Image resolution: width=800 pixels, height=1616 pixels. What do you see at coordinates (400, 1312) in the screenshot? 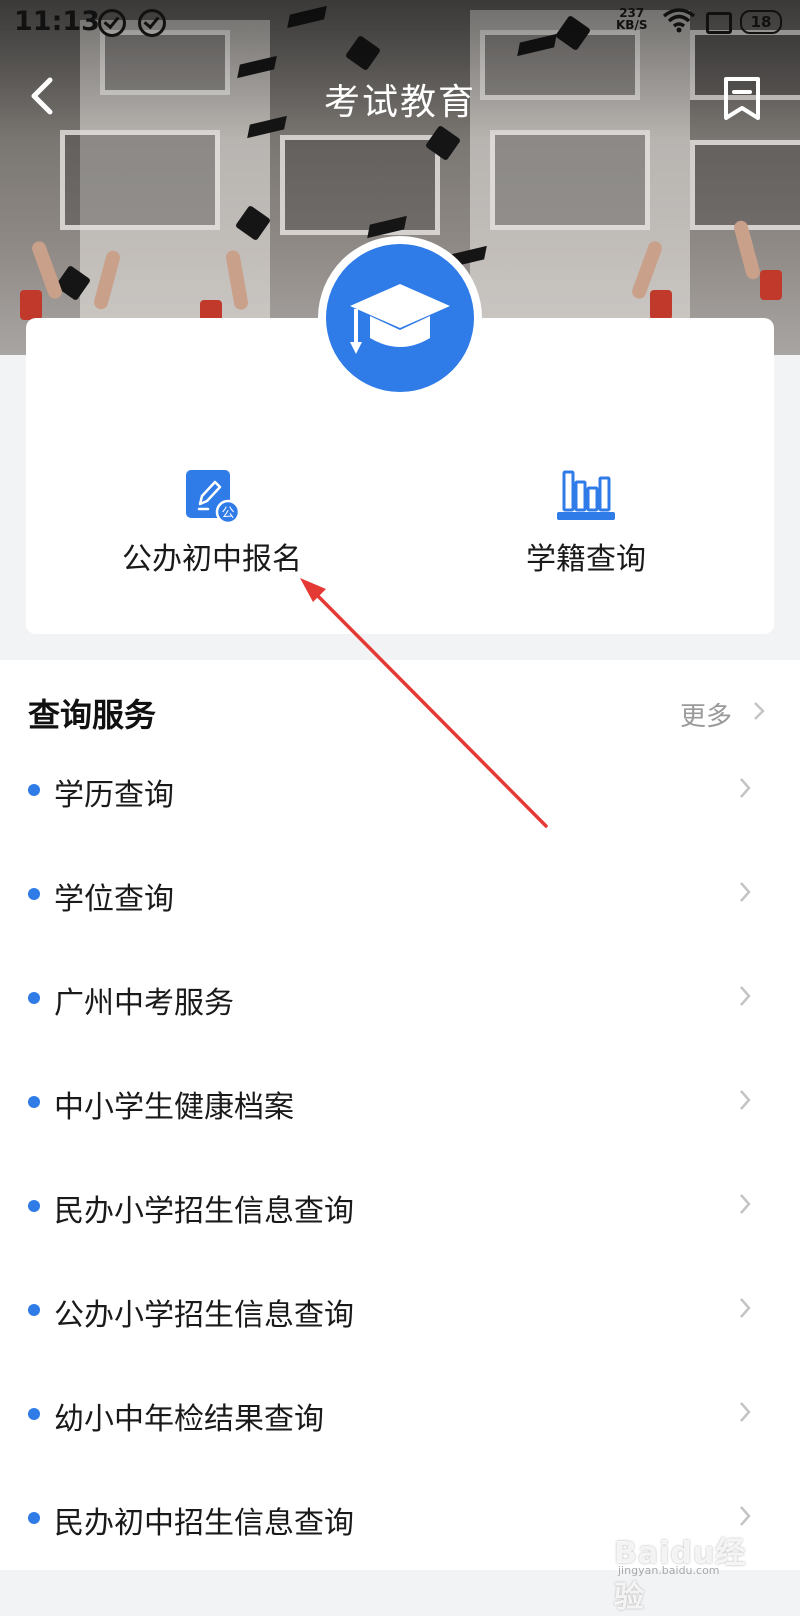
I see `list-item: 公办小学招生信息查询` at bounding box center [400, 1312].